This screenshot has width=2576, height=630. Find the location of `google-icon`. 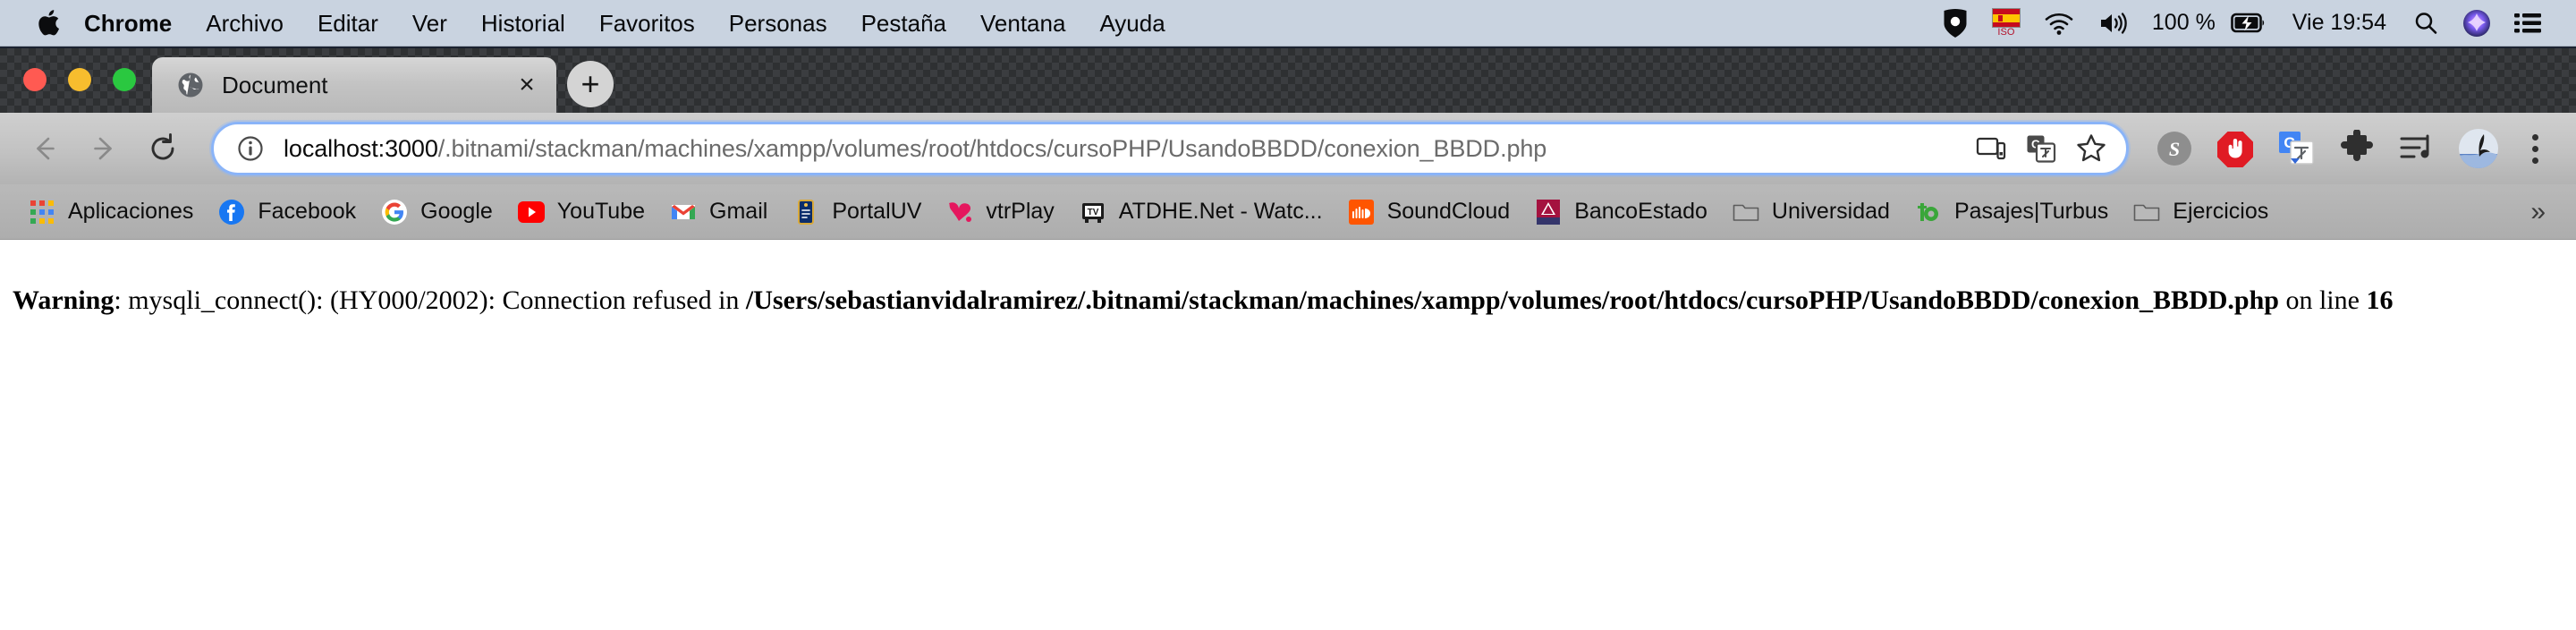

google-icon is located at coordinates (394, 212).